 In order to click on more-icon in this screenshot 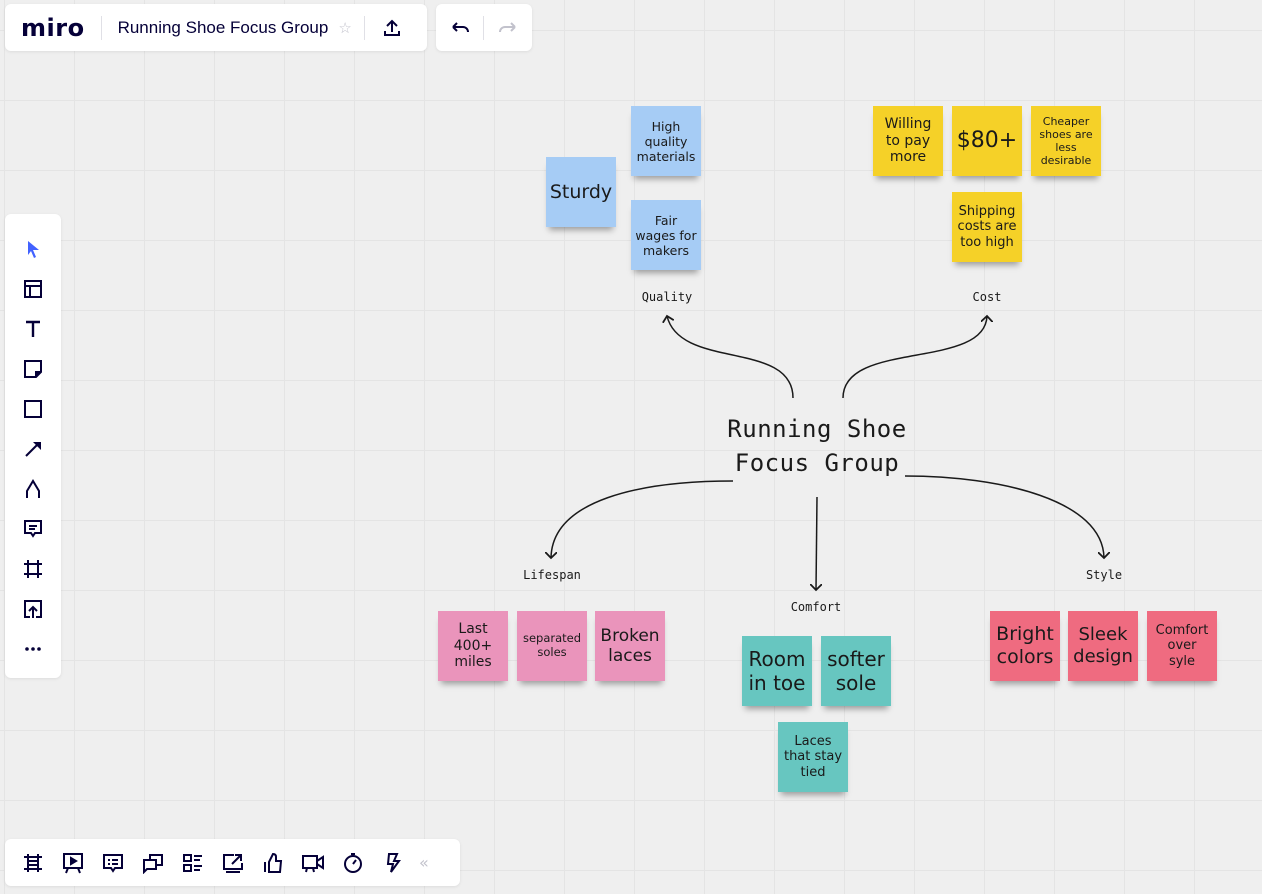, I will do `click(33, 649)`.